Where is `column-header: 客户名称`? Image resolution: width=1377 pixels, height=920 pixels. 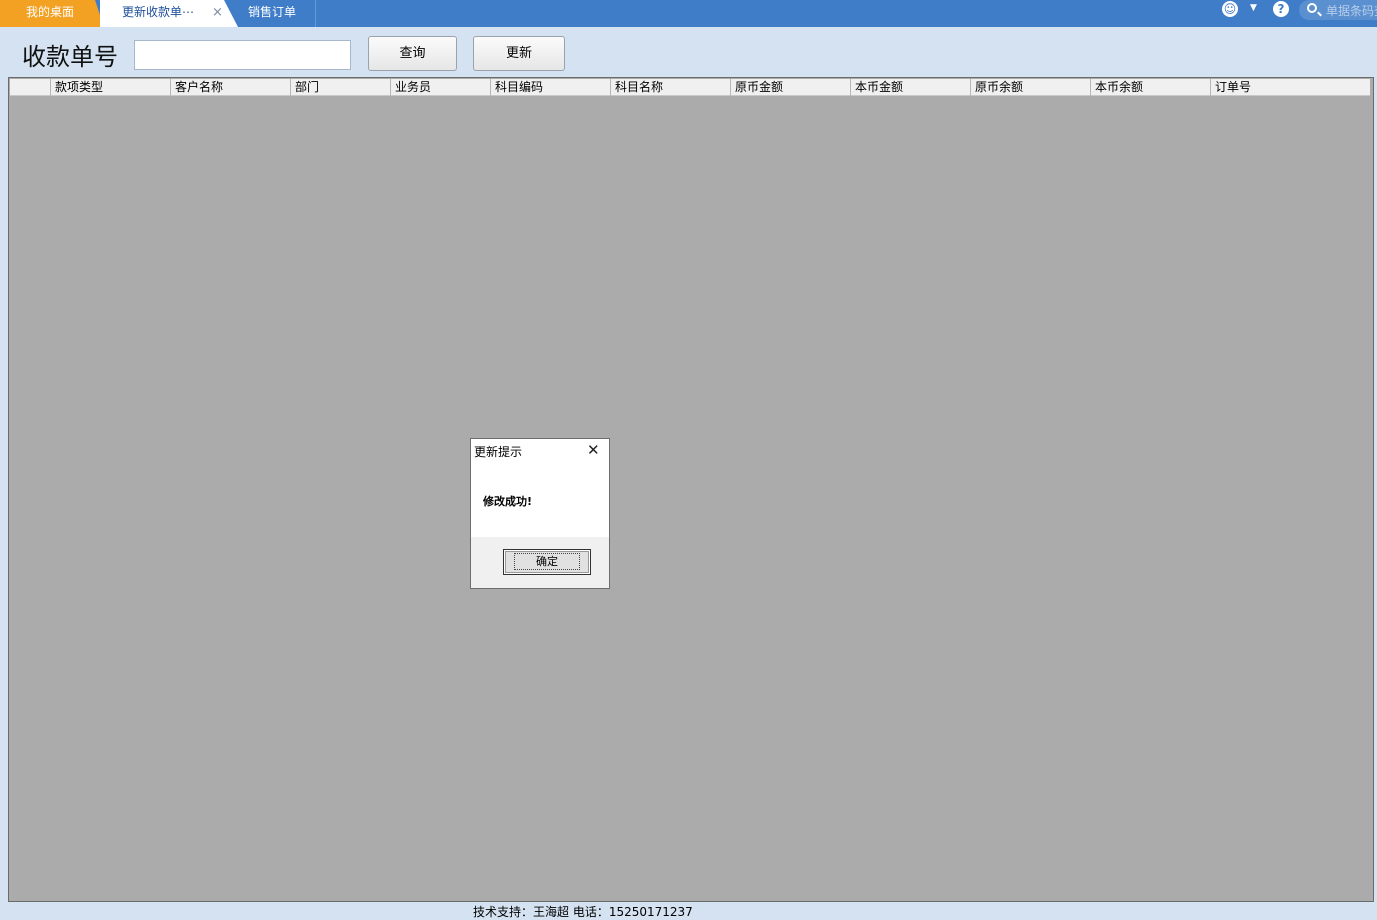 column-header: 客户名称 is located at coordinates (230, 87).